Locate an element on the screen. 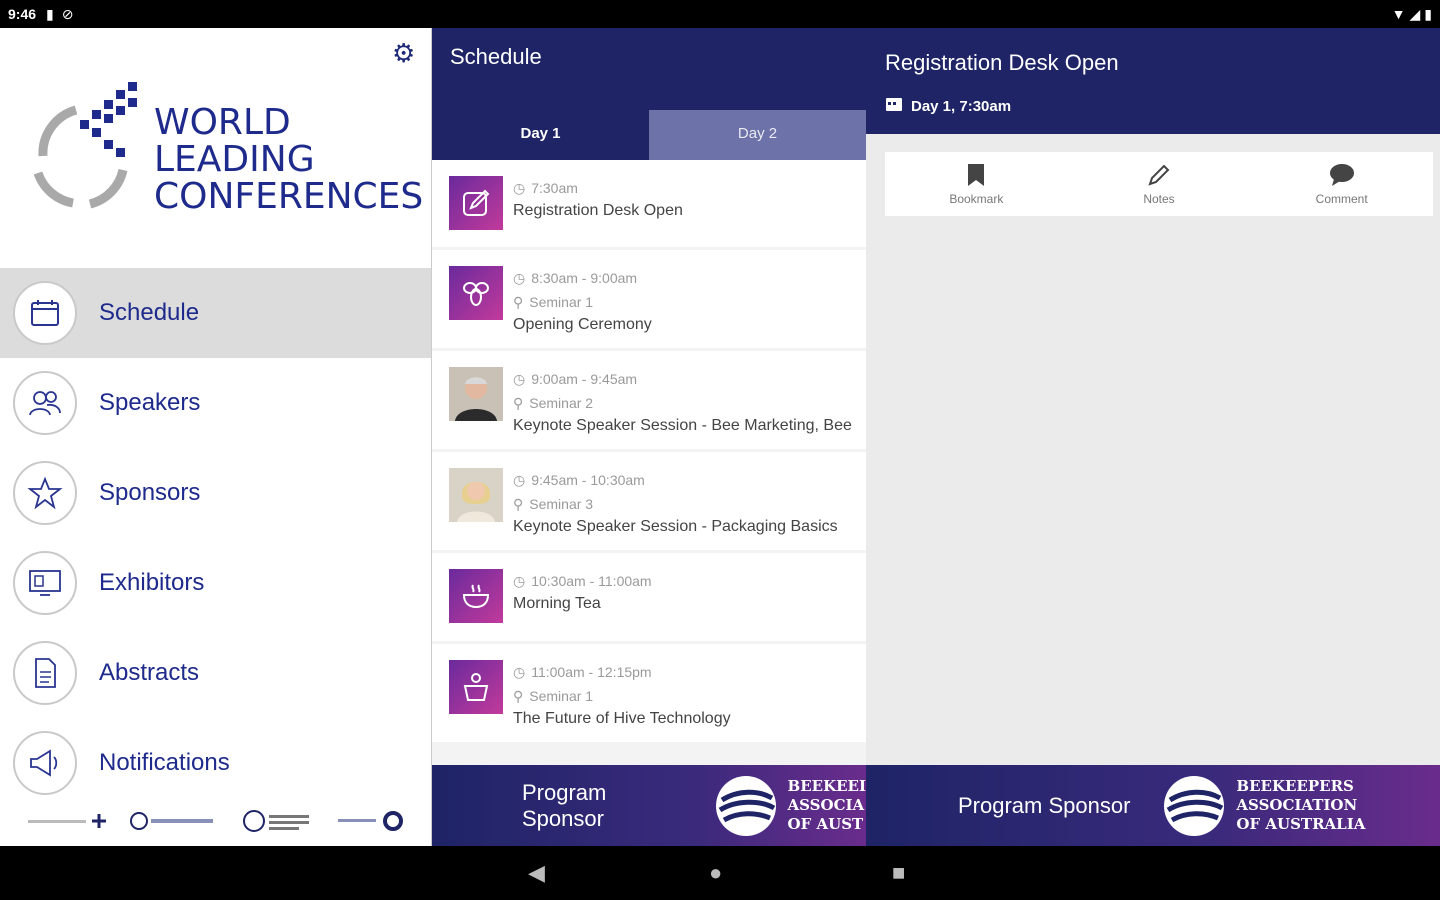  sponsor-logos-strip is located at coordinates (215, 821).